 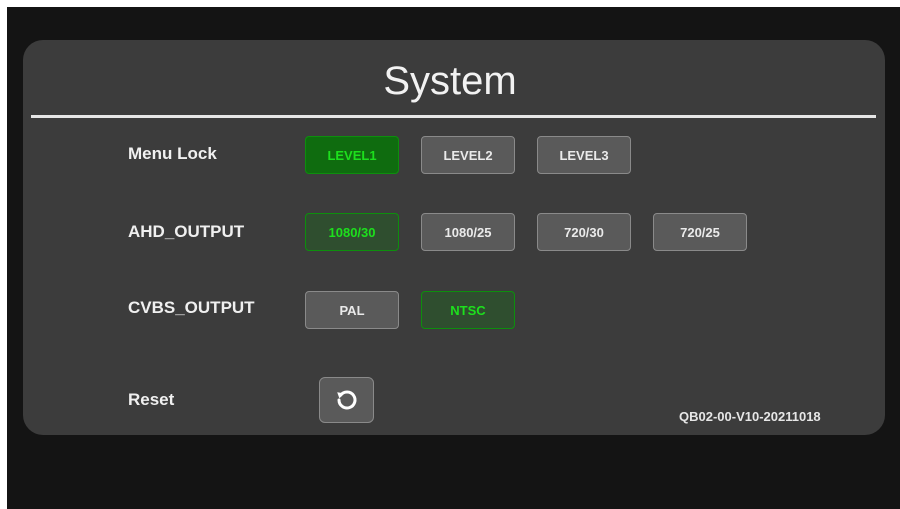 I want to click on menu-lock-level3-button: LEVEL3, so click(x=584, y=155).